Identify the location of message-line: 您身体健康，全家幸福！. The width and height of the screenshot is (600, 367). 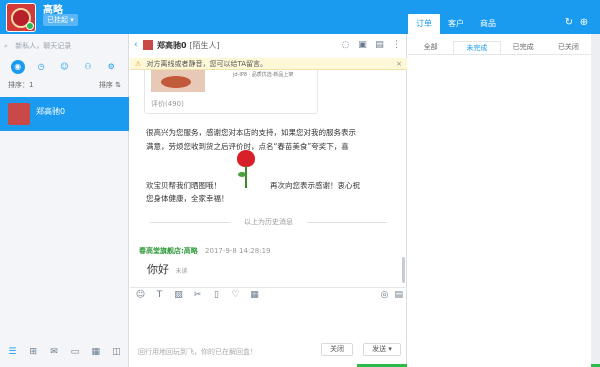
(187, 198).